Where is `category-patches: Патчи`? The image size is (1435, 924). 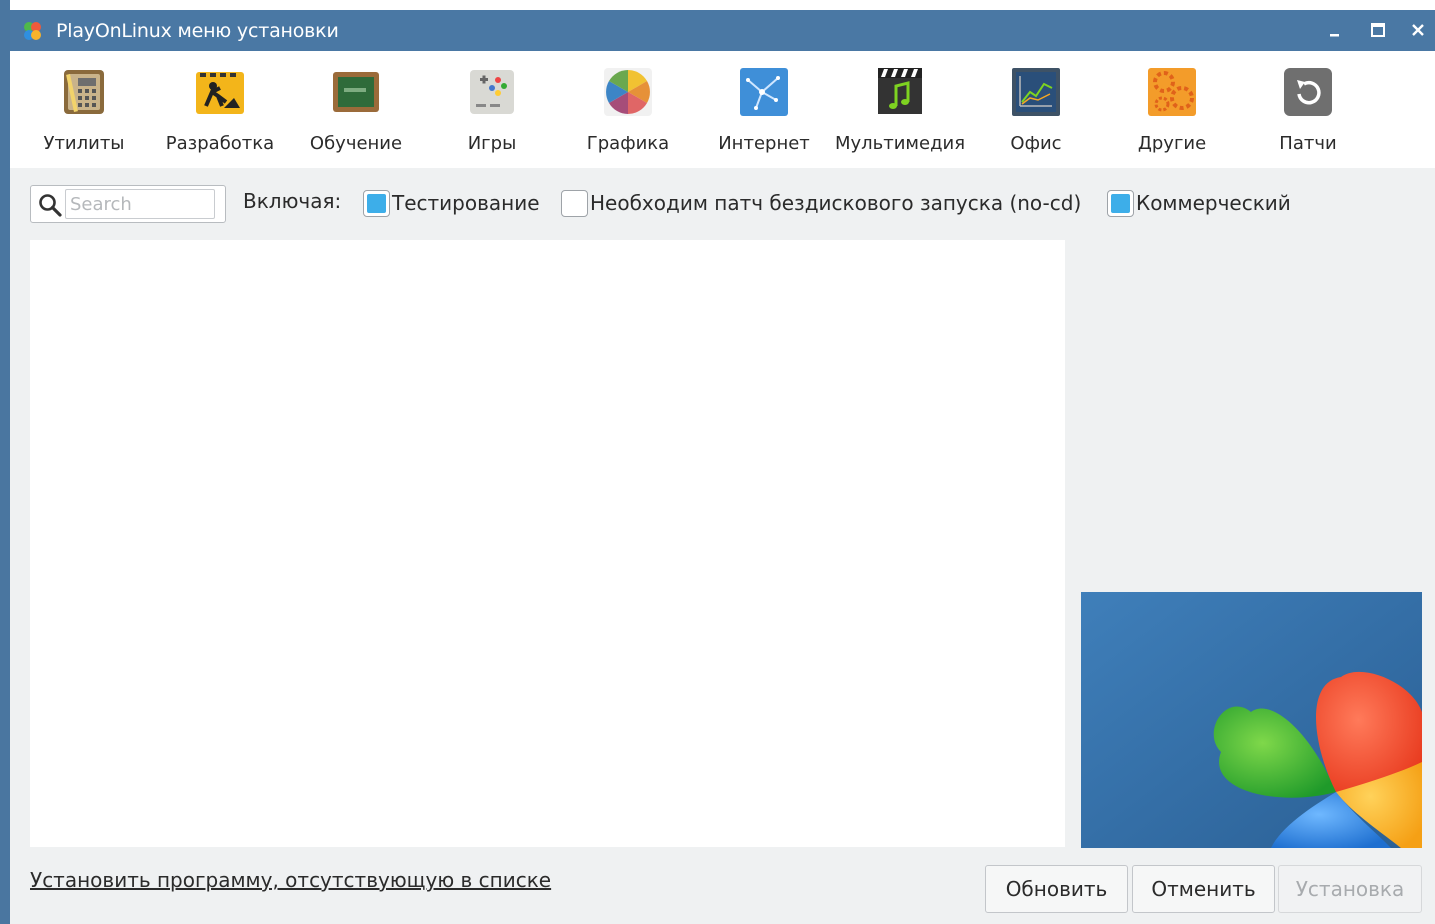 category-patches: Патчи is located at coordinates (1308, 109).